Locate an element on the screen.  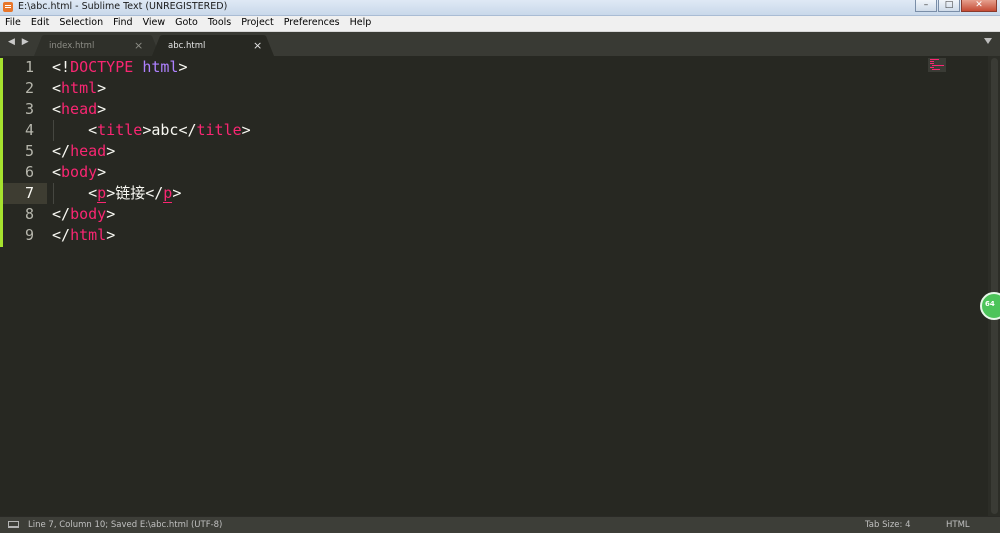
tab-list-chevron-down-icon is located at coordinates (988, 41).